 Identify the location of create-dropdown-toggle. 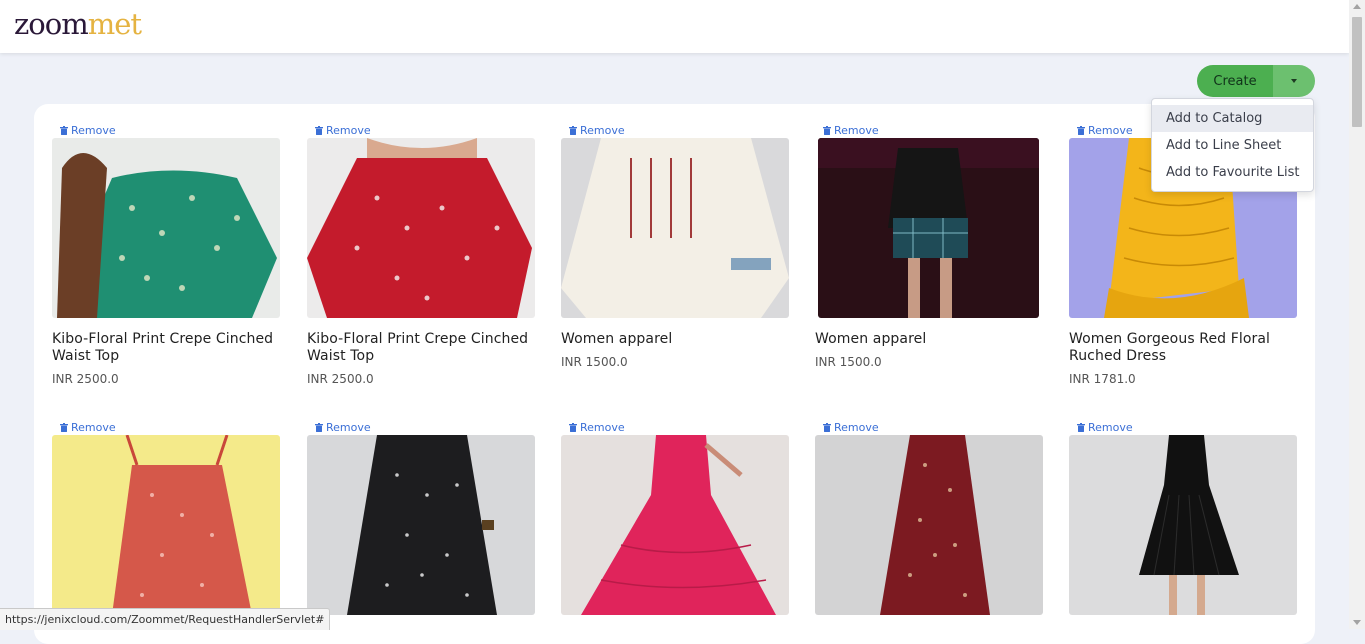
(1294, 81).